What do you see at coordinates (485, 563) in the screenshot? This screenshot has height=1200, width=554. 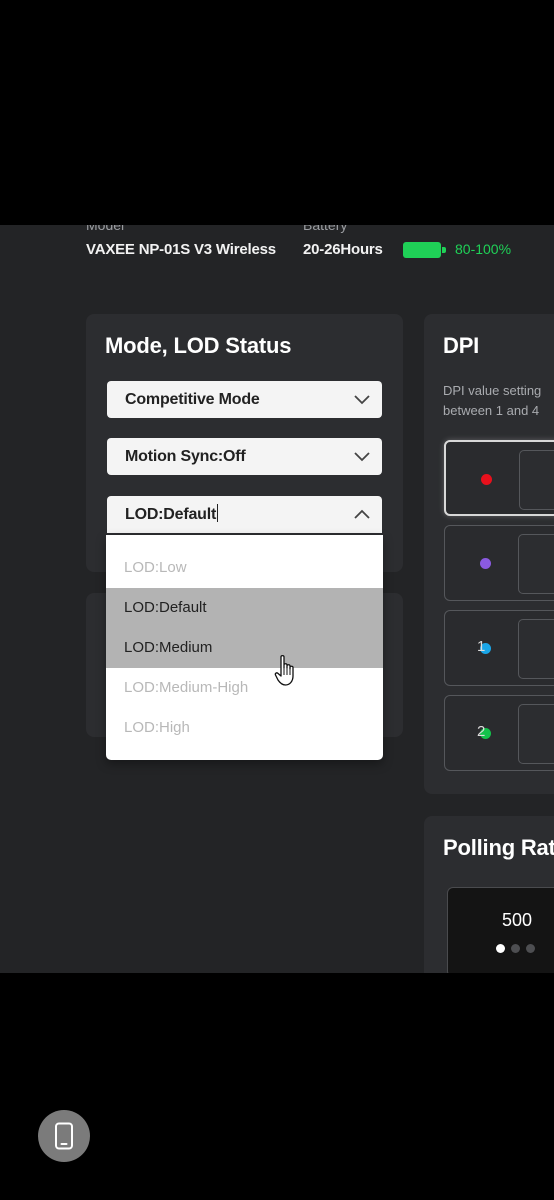 I see `dpi-color-dot-purple` at bounding box center [485, 563].